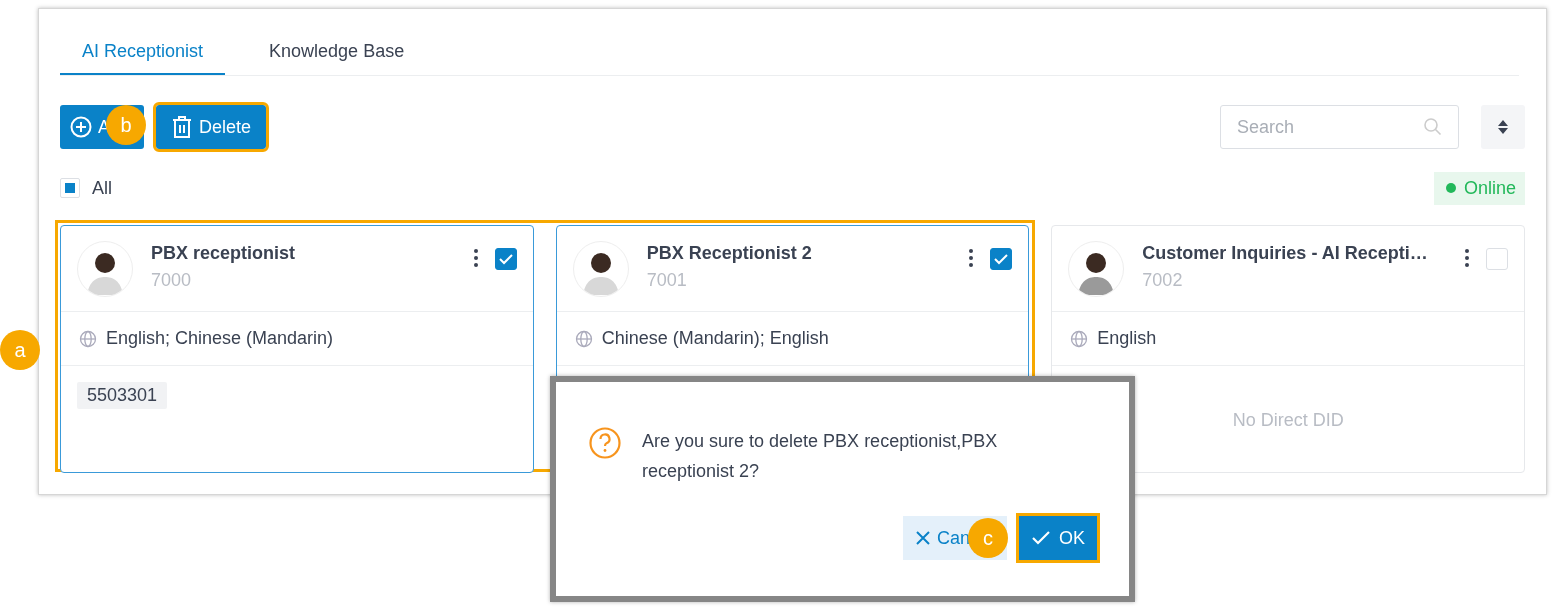 The image size is (1553, 607). I want to click on languages-text: Chinese (Mandarin); English, so click(715, 338).